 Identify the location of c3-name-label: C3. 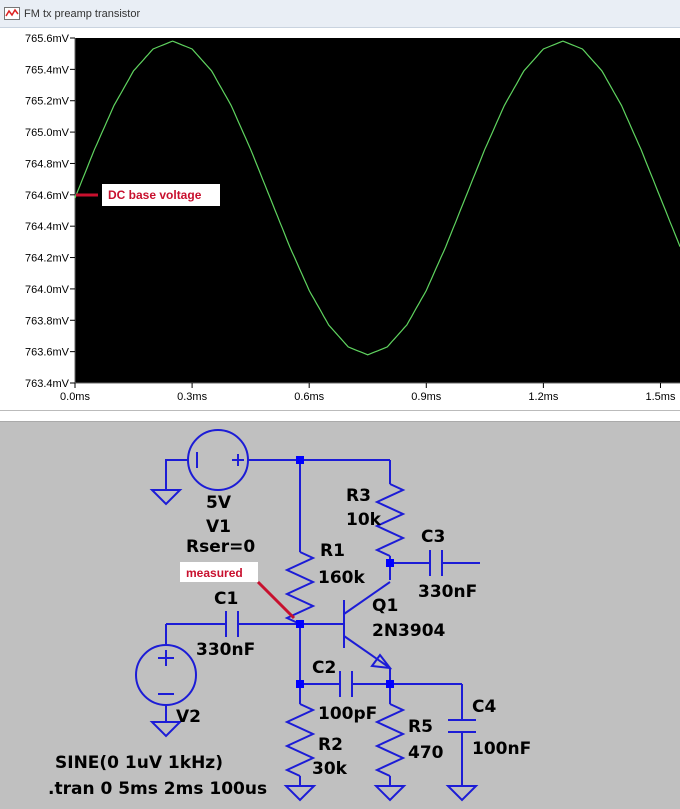
(433, 537).